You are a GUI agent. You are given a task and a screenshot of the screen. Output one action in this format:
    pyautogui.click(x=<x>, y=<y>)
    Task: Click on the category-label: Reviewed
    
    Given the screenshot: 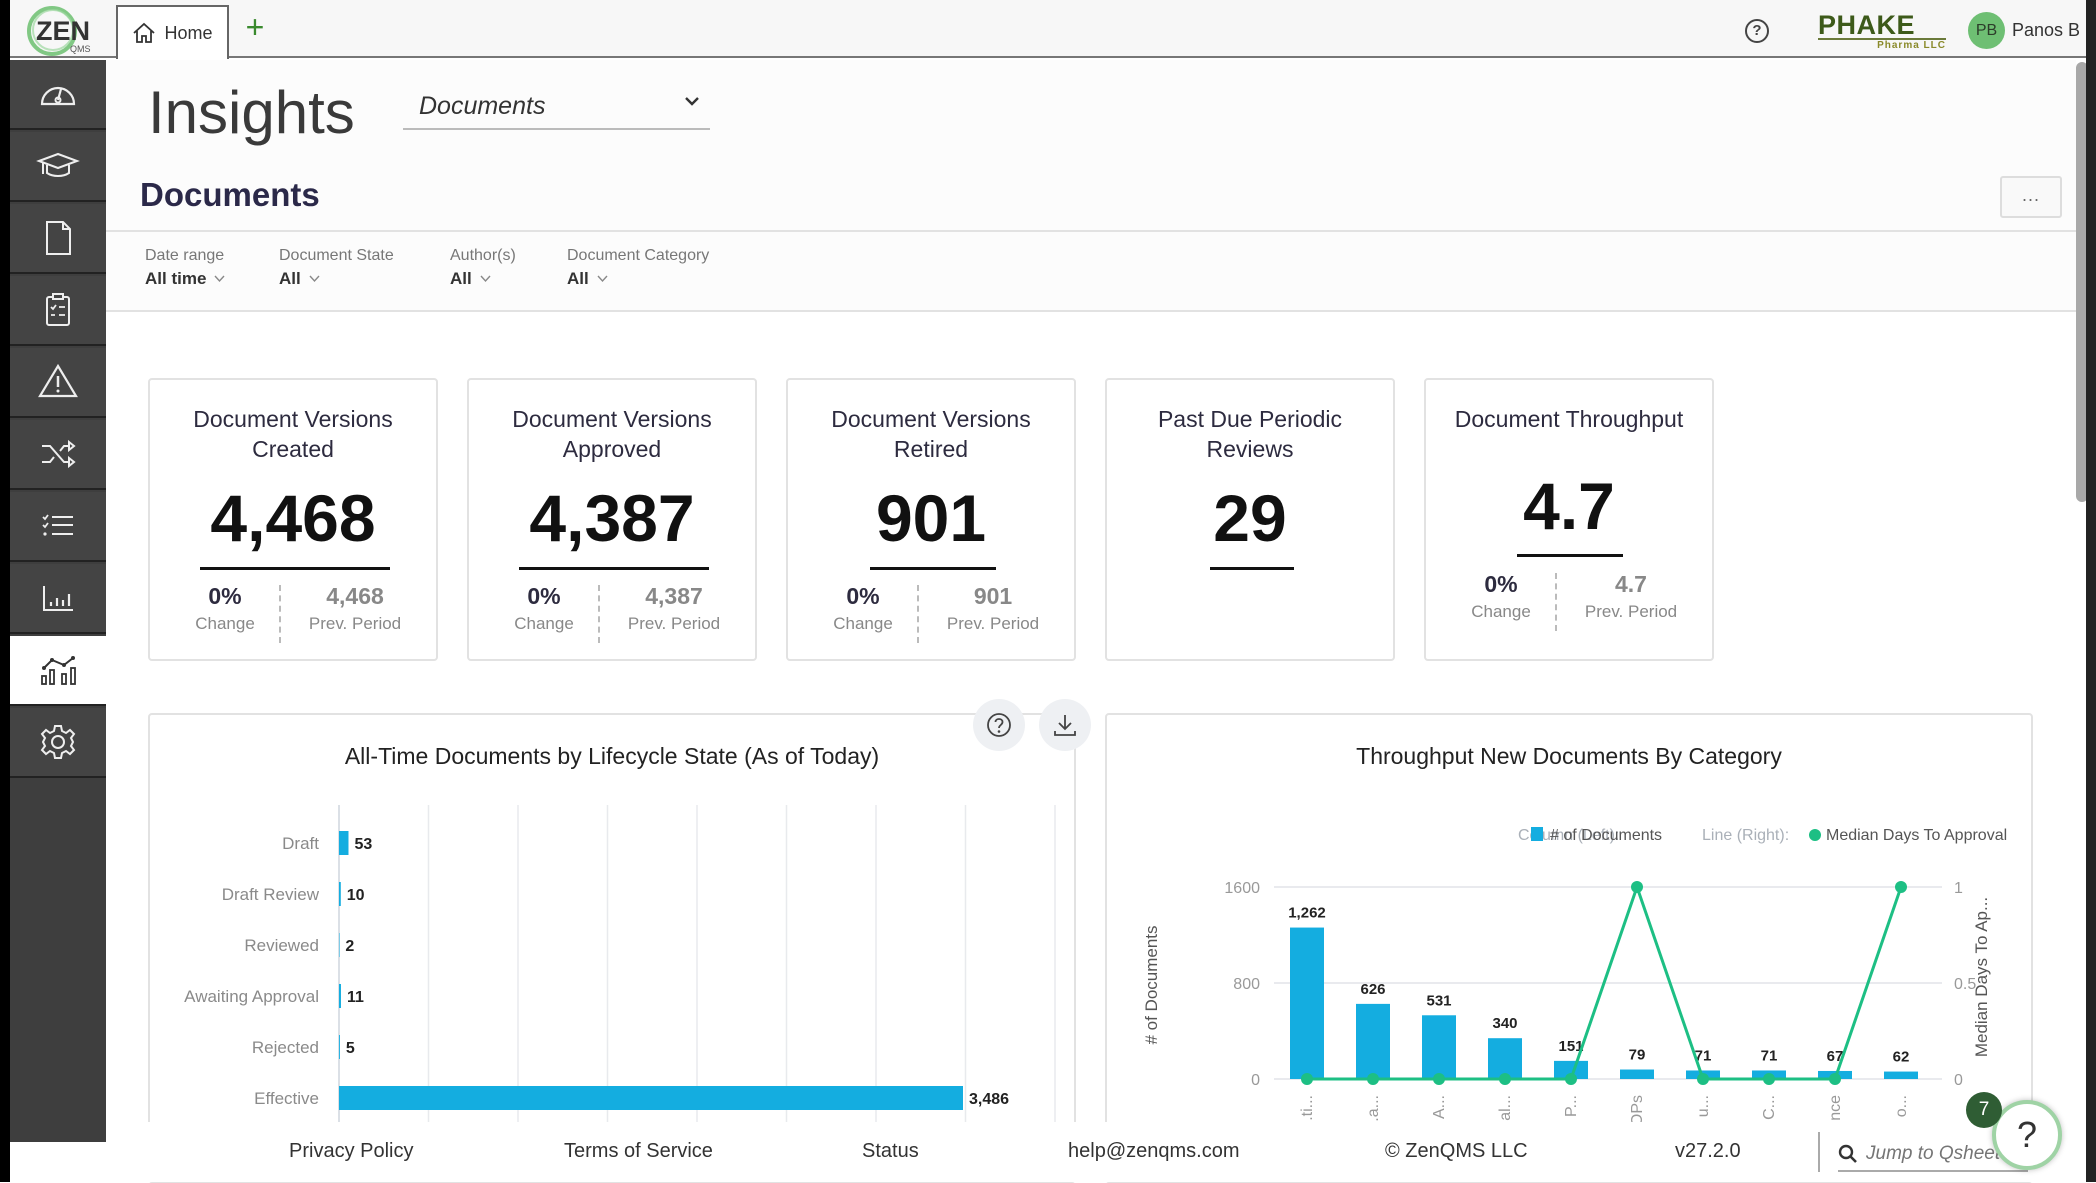 What is the action you would take?
    pyautogui.click(x=281, y=945)
    